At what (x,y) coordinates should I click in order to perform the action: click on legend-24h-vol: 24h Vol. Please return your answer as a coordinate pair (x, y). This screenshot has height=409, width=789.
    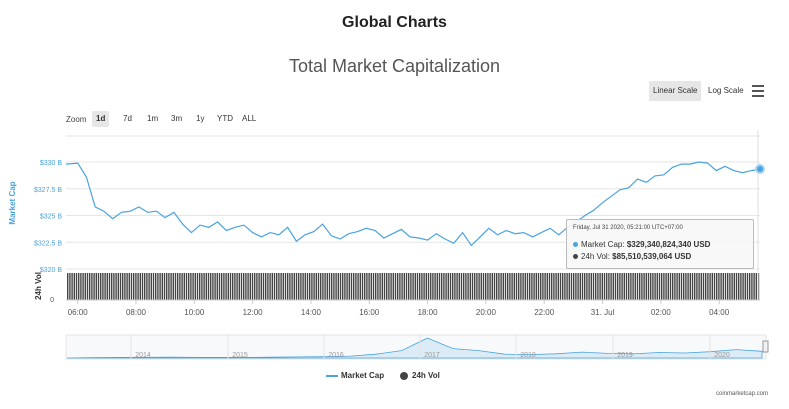
    Looking at the image, I should click on (420, 375).